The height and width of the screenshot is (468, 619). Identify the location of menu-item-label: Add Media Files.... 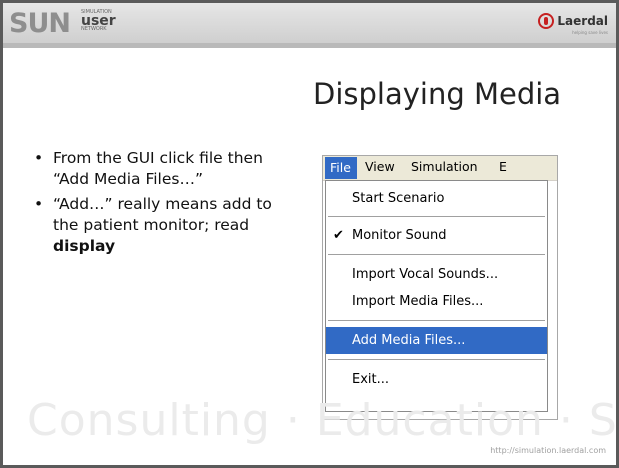
(409, 340).